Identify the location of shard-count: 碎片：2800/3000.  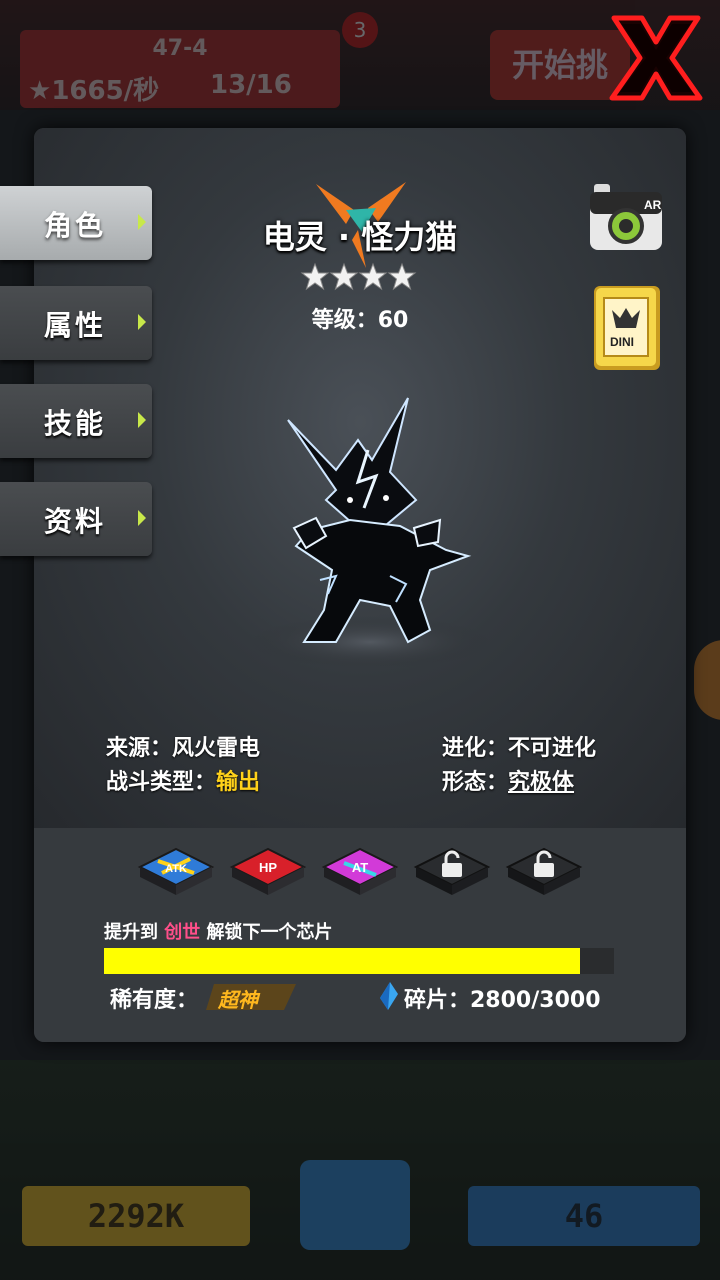
(502, 1000).